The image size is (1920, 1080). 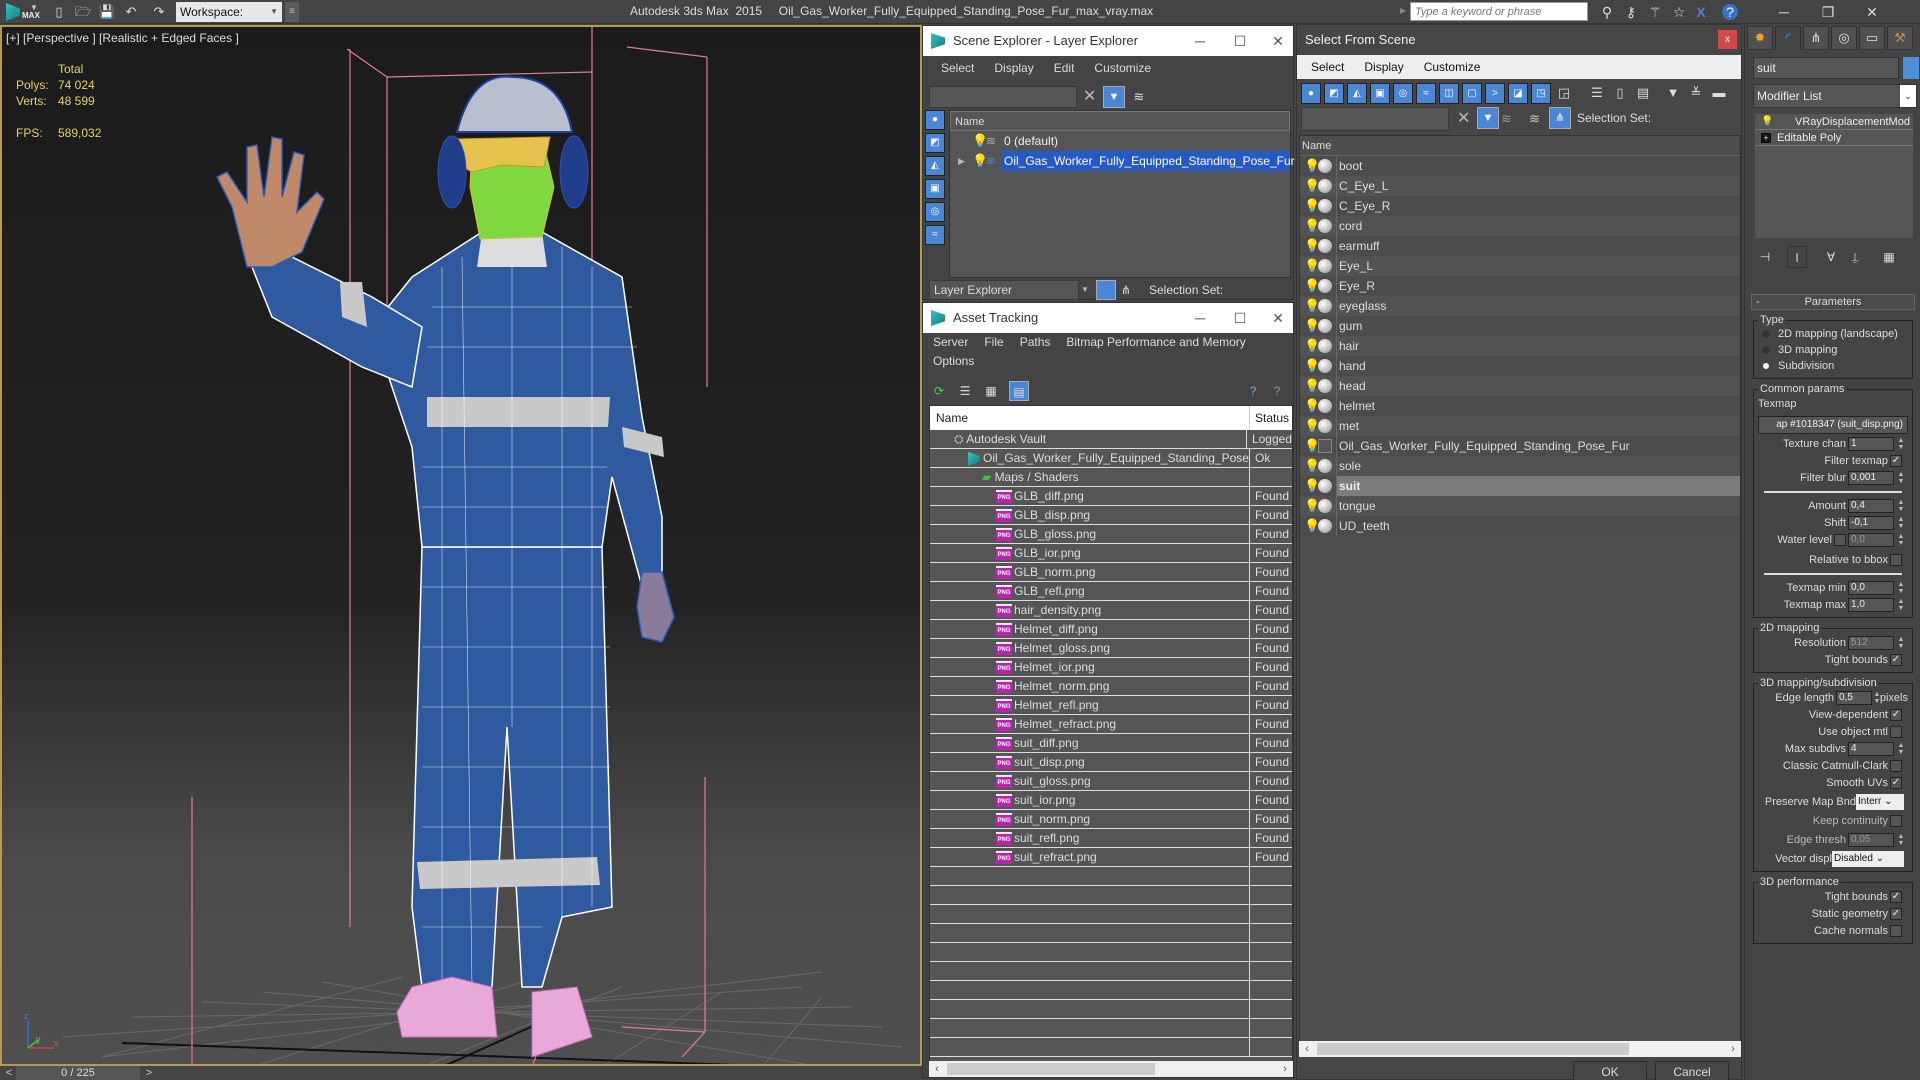 What do you see at coordinates (965, 391) in the screenshot?
I see `list-view-icon: ☰` at bounding box center [965, 391].